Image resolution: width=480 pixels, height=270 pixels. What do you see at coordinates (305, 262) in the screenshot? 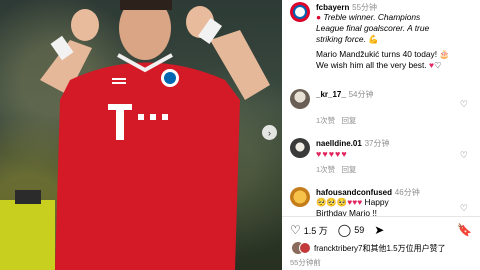
I see `post-timestamp: 55分钟前` at bounding box center [305, 262].